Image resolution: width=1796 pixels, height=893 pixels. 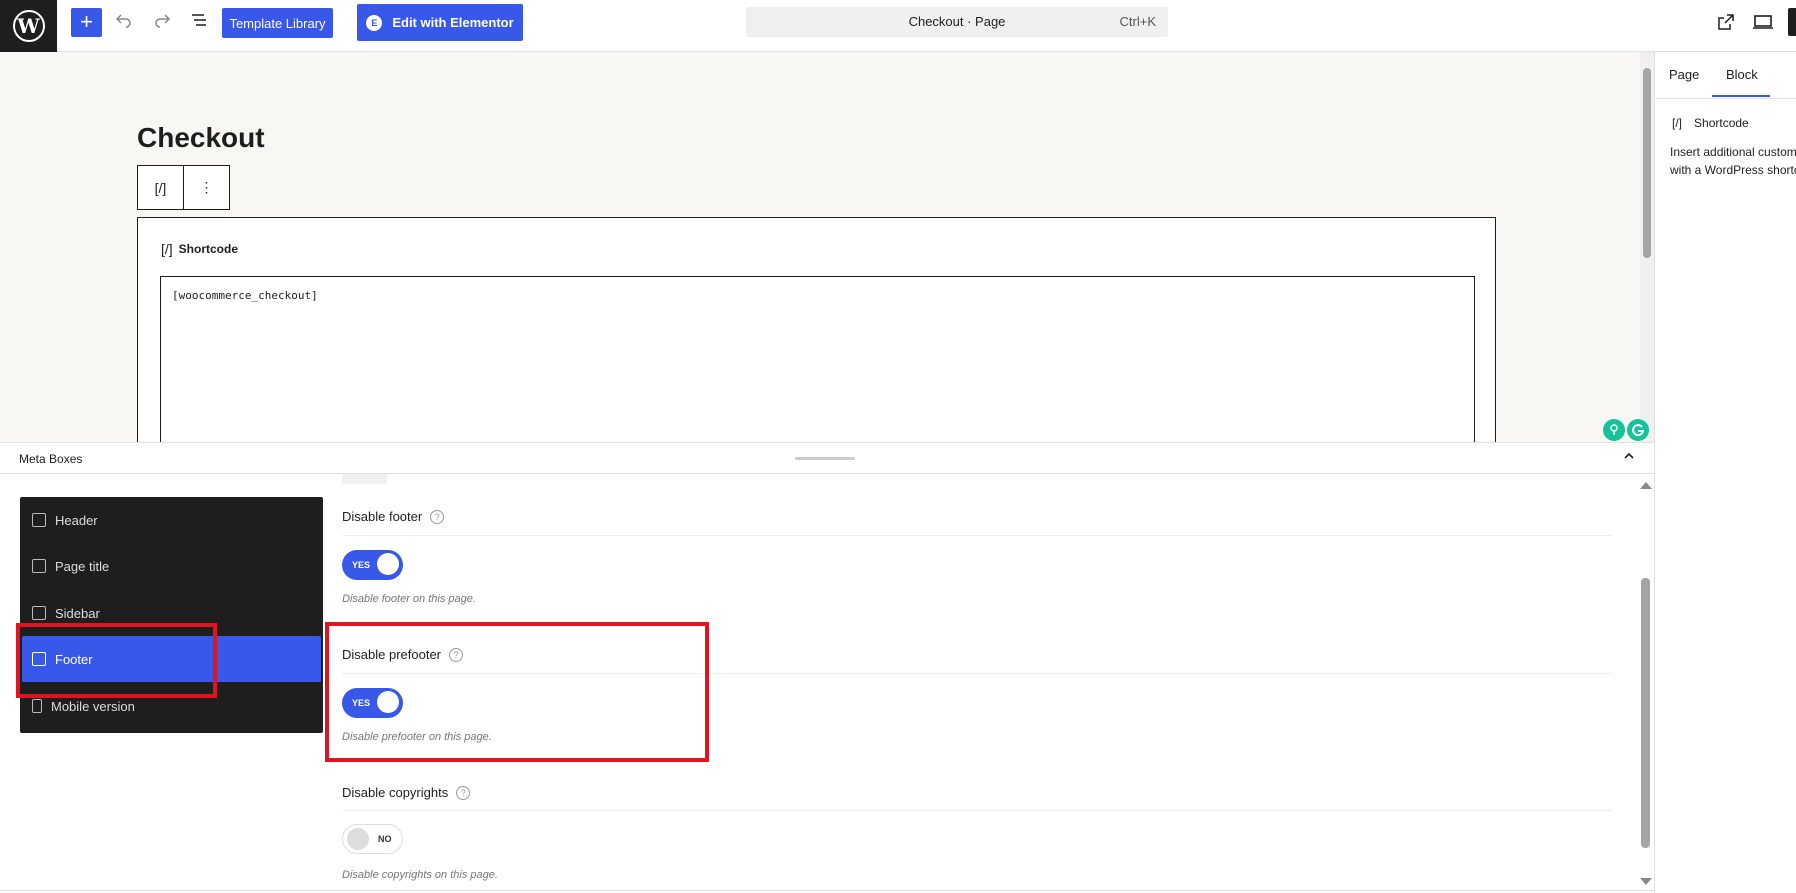 I want to click on wordpress-icon: W, so click(x=28, y=26).